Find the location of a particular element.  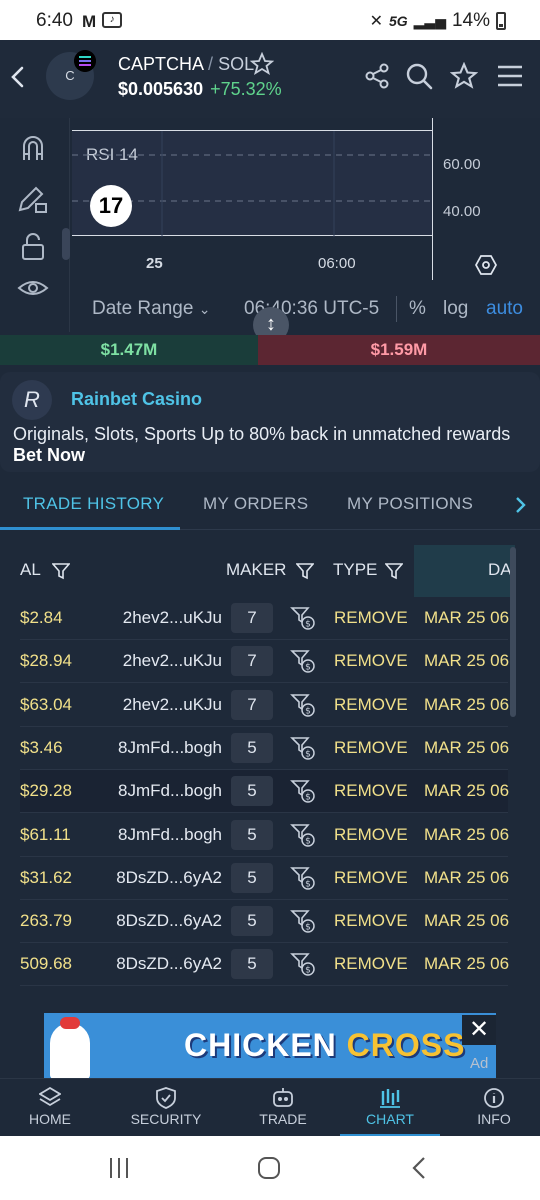

table-row: 263.79 8DsZD...6yA2 5 $ REMOVE MAR 25 06 is located at coordinates (265, 922).